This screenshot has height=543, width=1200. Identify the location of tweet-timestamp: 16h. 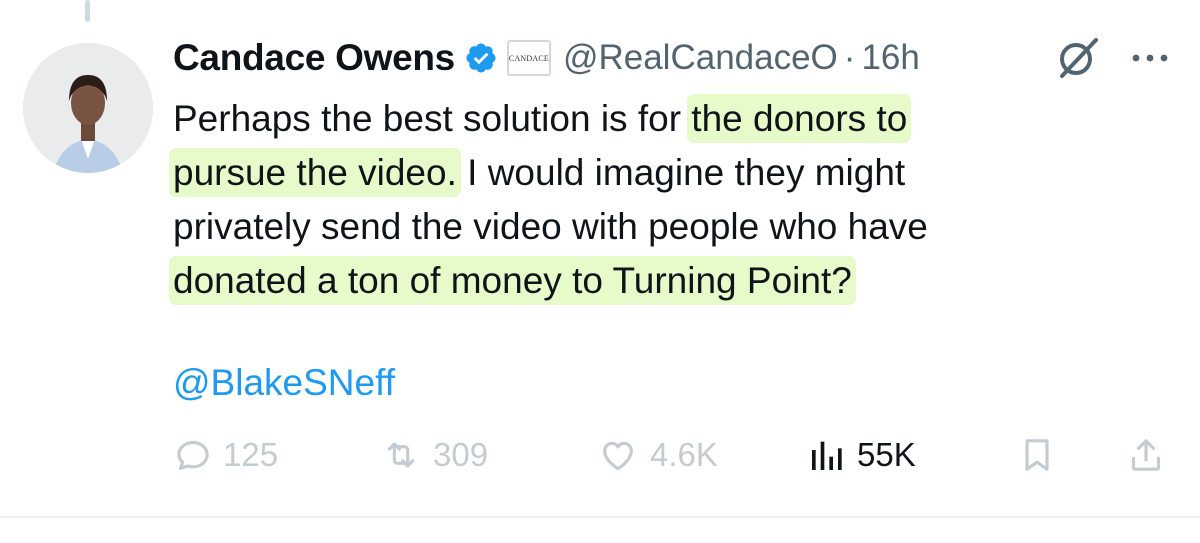
(890, 58).